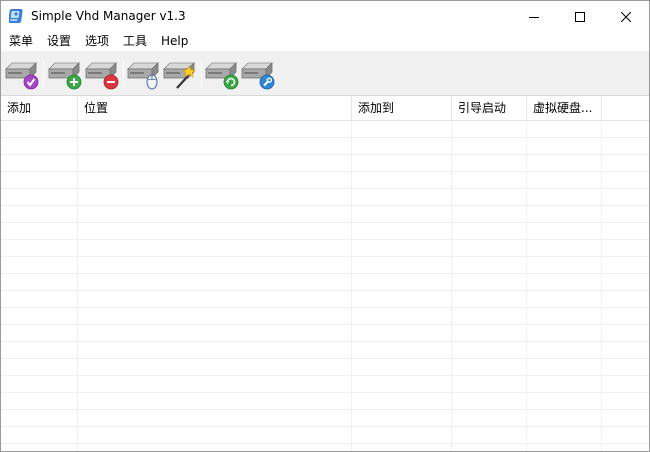 The height and width of the screenshot is (452, 650). I want to click on refresh-vhd-button, so click(222, 74).